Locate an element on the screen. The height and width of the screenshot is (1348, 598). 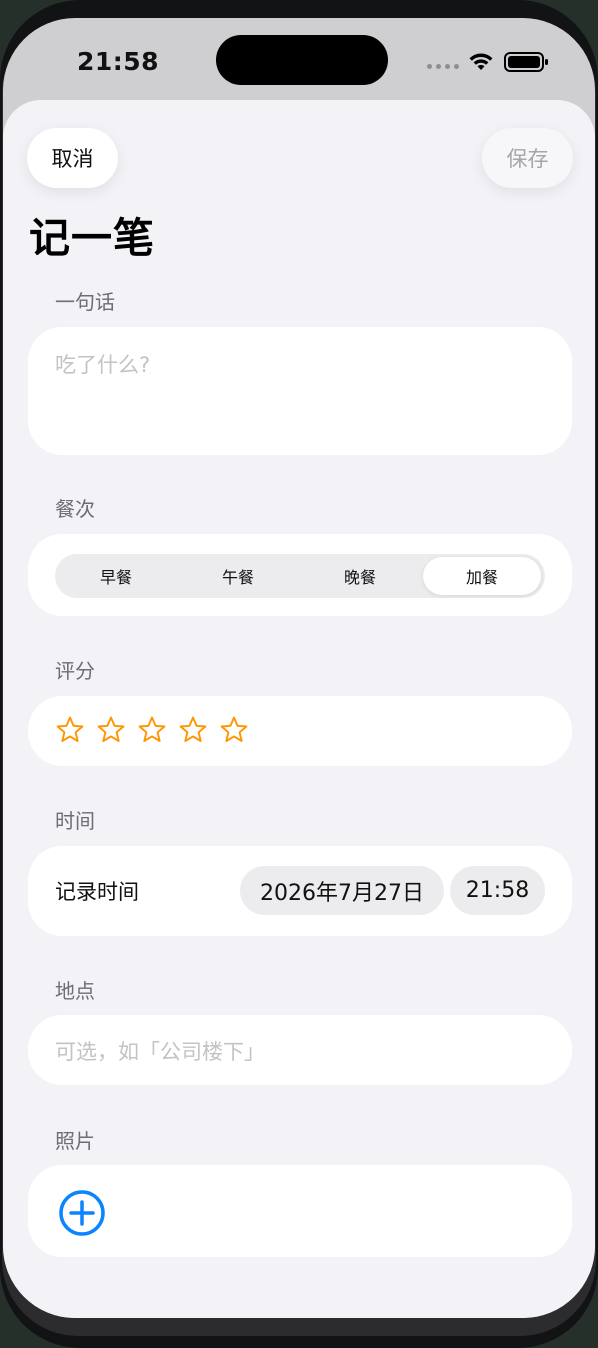
rating-card is located at coordinates (300, 731).